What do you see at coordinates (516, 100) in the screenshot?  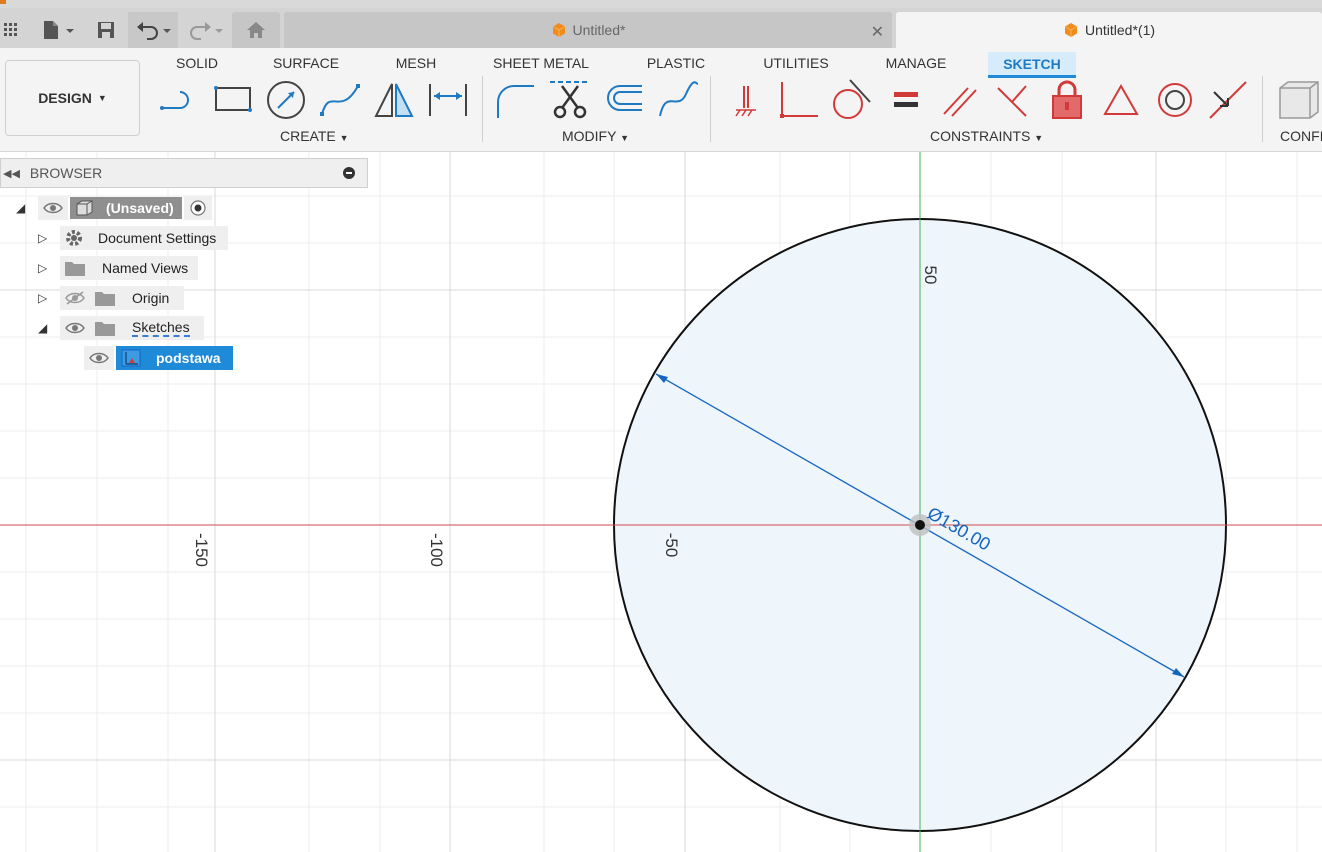 I see `fillet-tool-icon` at bounding box center [516, 100].